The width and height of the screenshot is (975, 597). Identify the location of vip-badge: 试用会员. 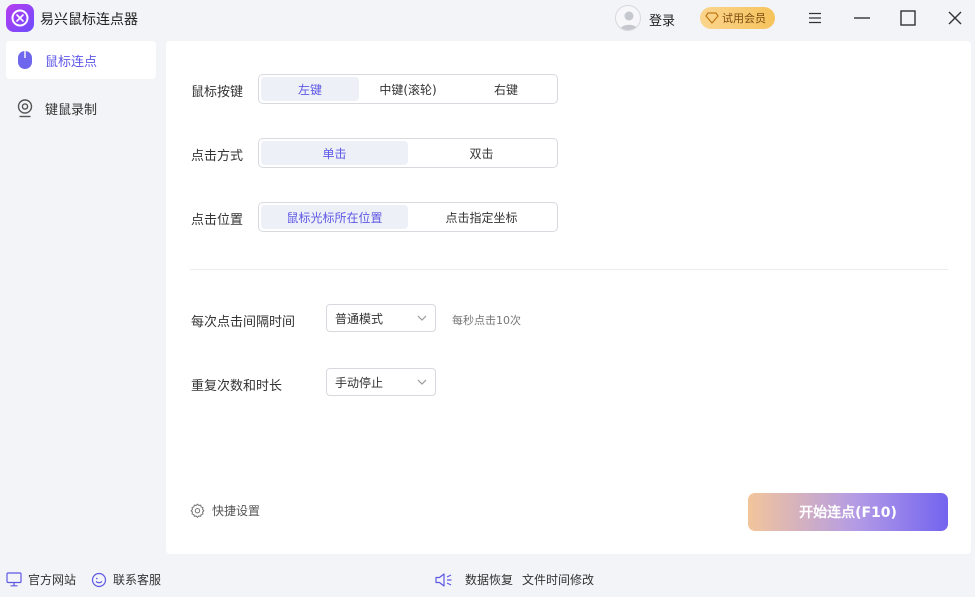
(737, 18).